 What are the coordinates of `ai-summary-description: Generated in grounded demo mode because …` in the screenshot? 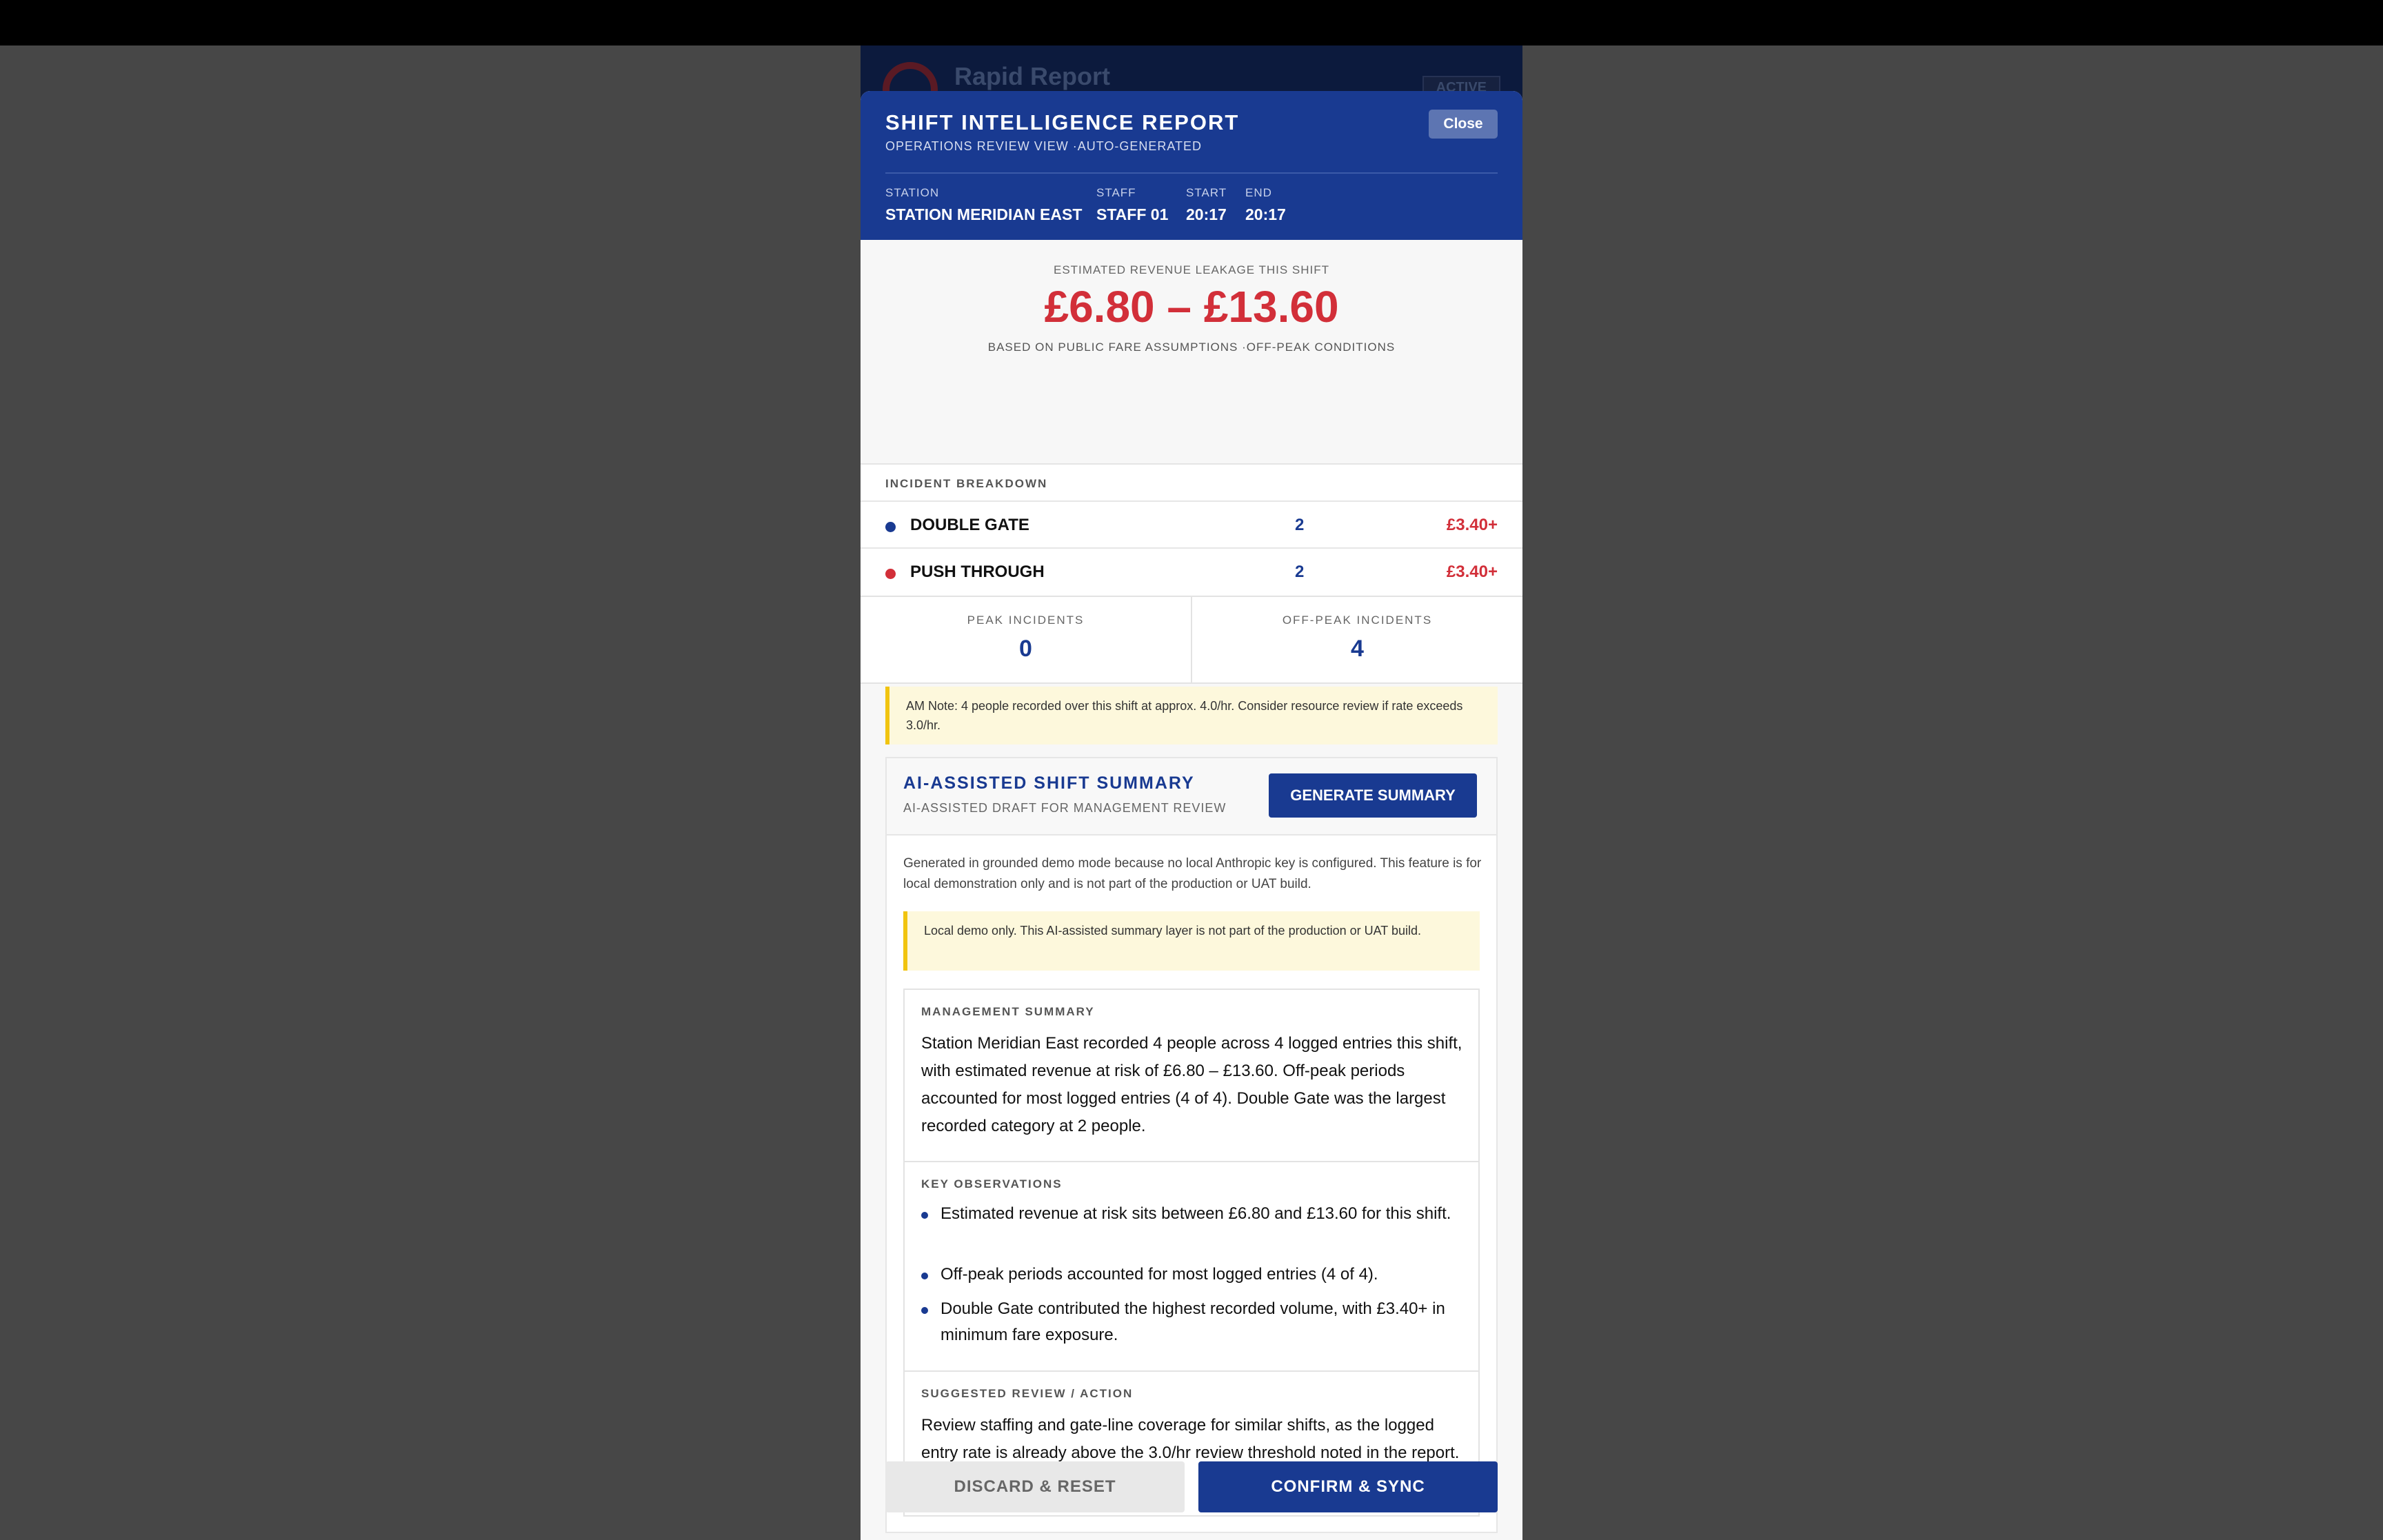 It's located at (1192, 874).